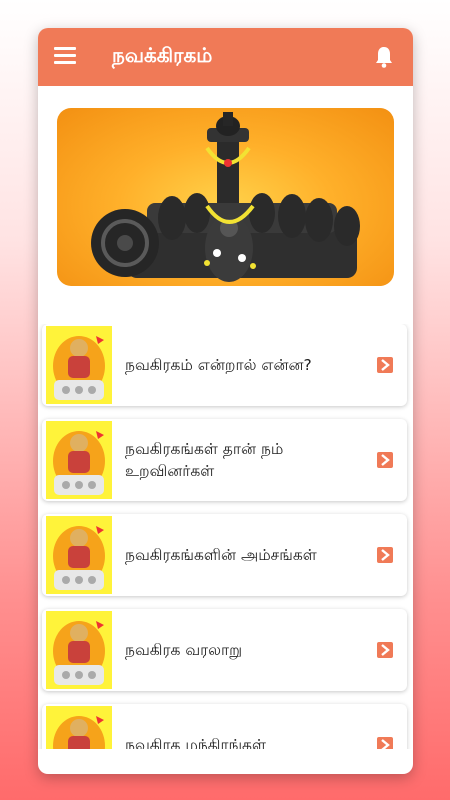  I want to click on list-item-label: நவகிரகங்களின் அம்சங்கள், so click(221, 555).